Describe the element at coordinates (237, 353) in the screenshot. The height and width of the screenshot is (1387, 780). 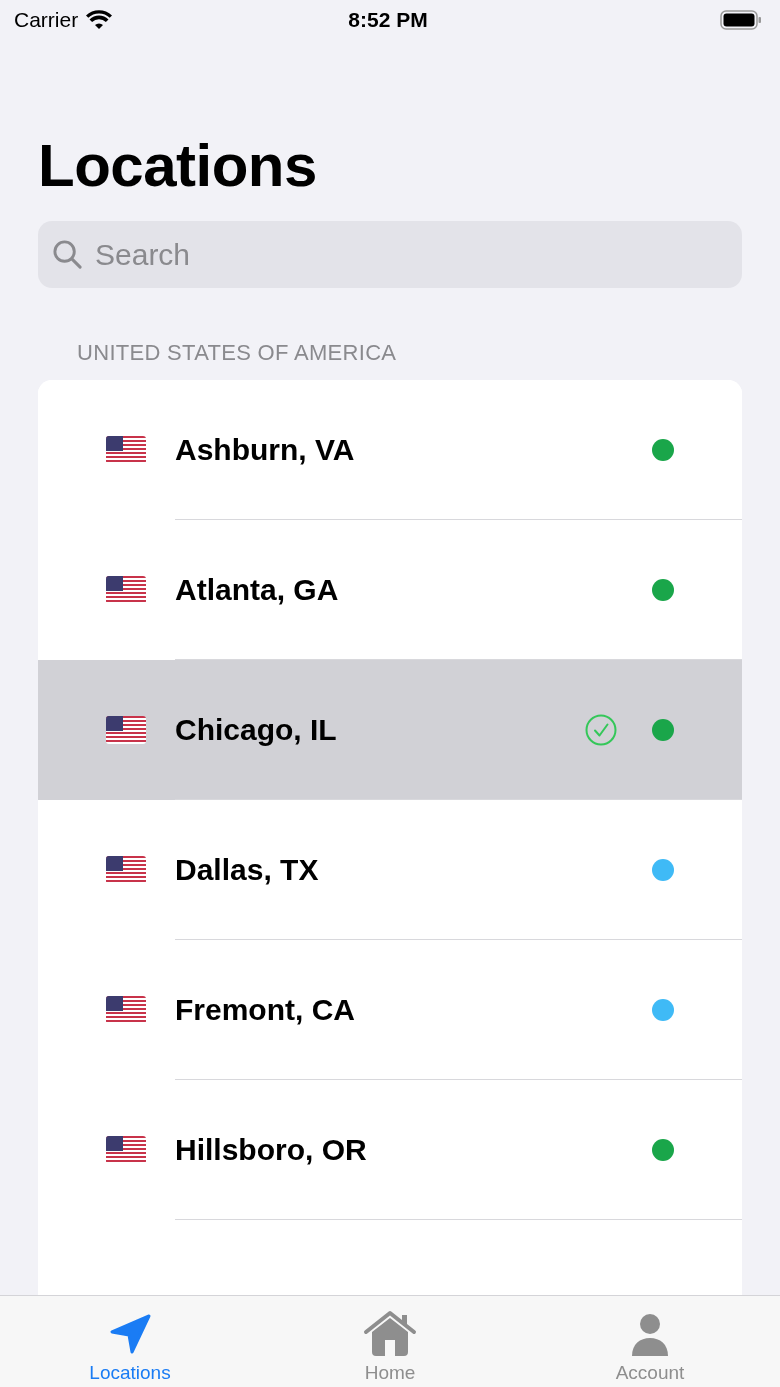
I see `section-header: UNITED STATES OF AMERICA` at that location.